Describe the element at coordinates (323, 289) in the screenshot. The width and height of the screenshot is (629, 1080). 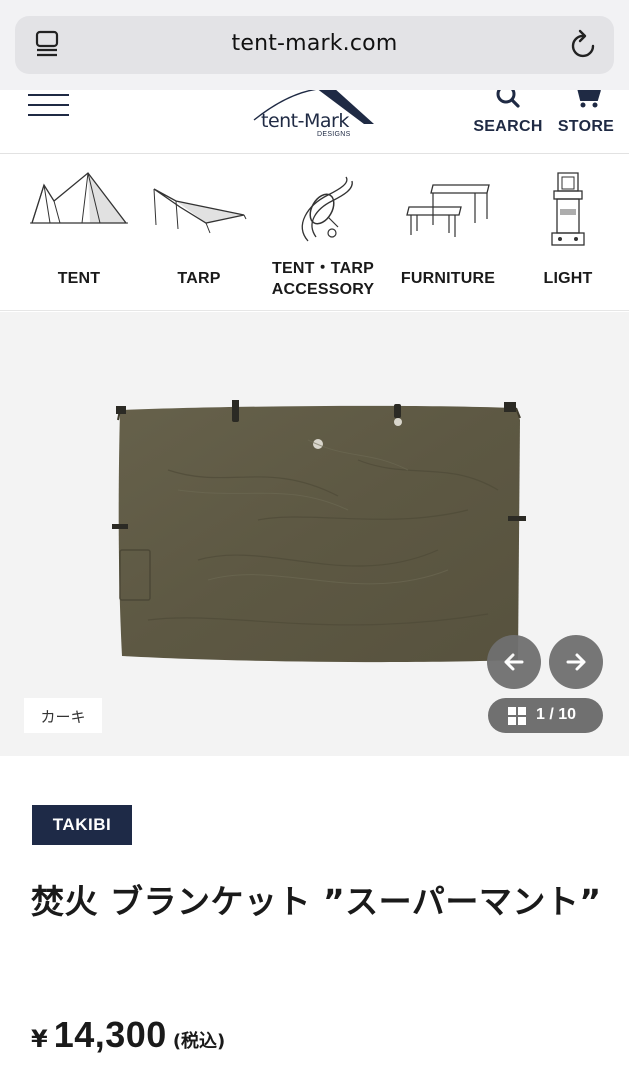
I see `category-label-line2: ACCESSORY` at that location.